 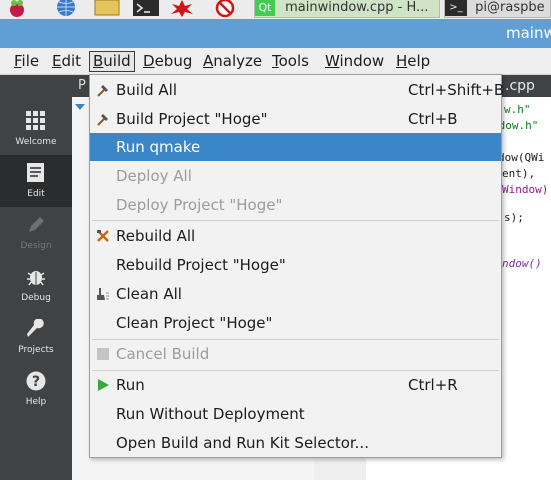 I want to click on menu-item-rebuild-project: Rebuild Project "Hoge", so click(x=295, y=265).